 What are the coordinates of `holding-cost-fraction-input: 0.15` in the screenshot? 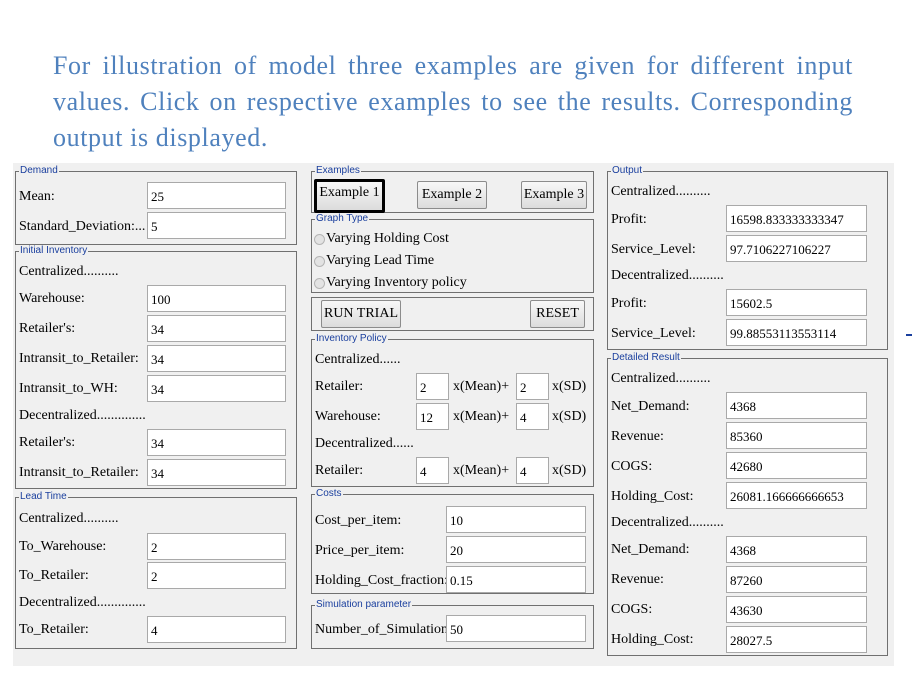 It's located at (516, 579).